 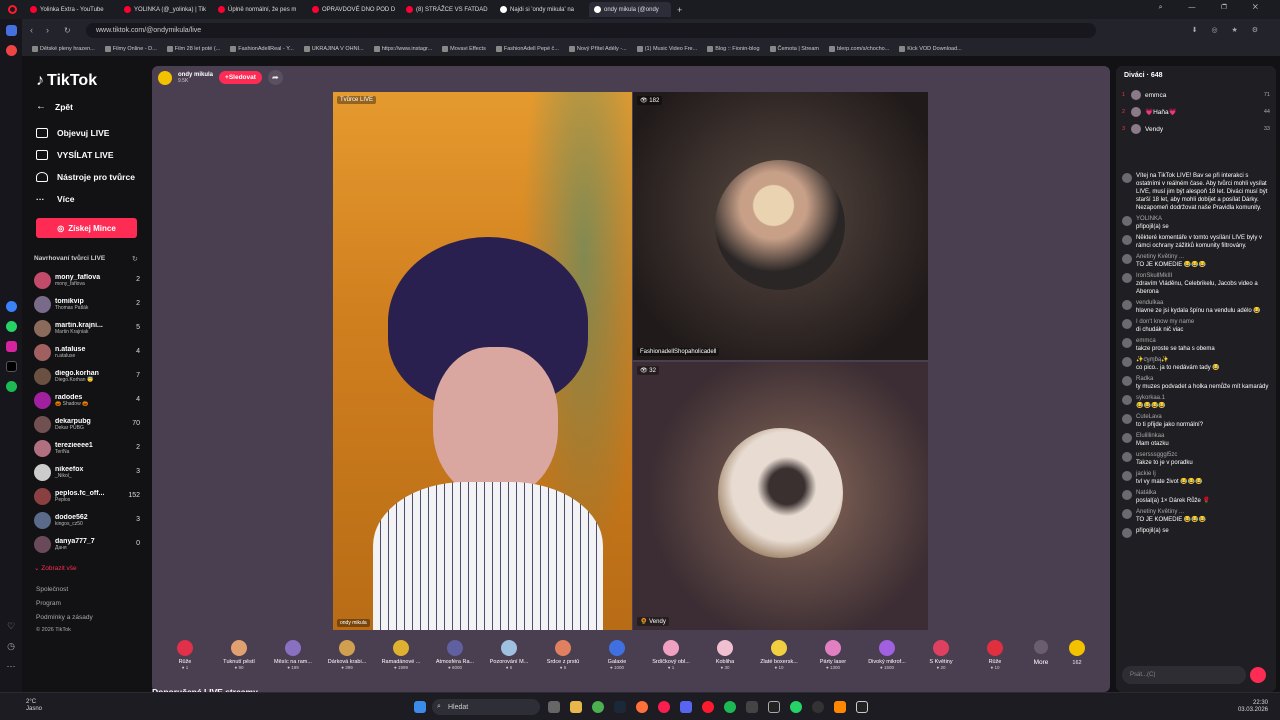 I want to click on aria-icon, so click(x=11, y=50).